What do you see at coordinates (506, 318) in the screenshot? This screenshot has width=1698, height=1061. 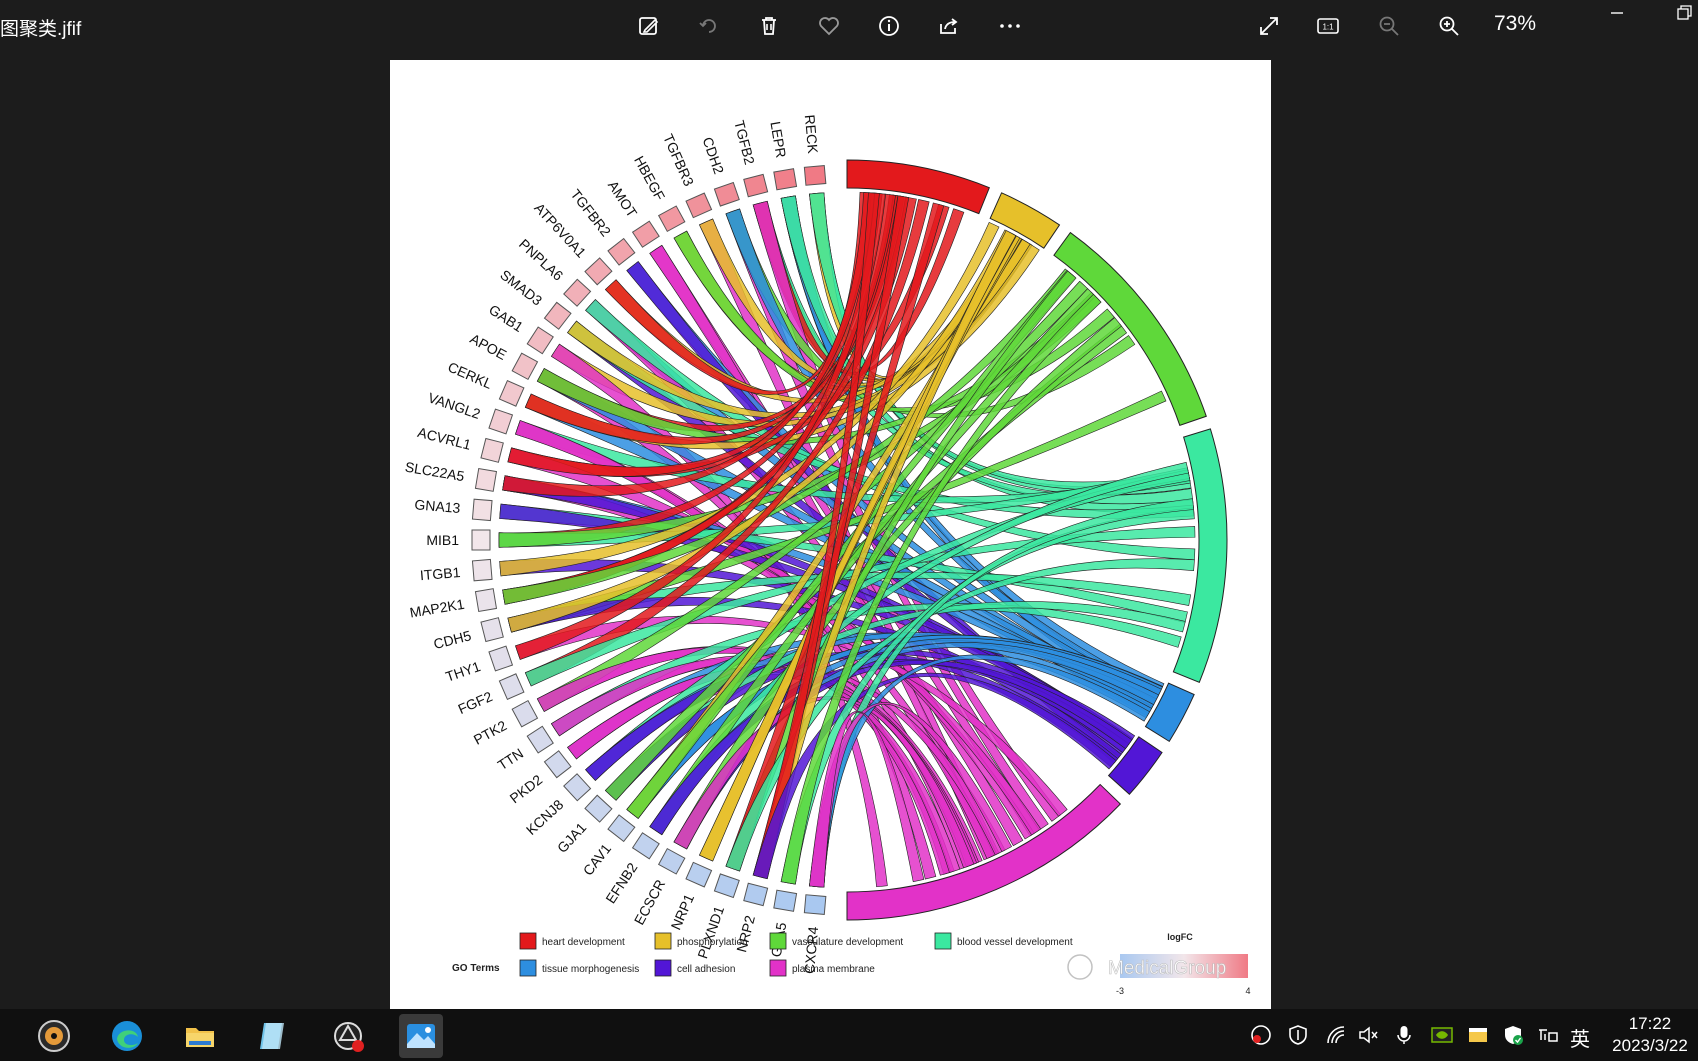 I see `gene-label: GAB1` at bounding box center [506, 318].